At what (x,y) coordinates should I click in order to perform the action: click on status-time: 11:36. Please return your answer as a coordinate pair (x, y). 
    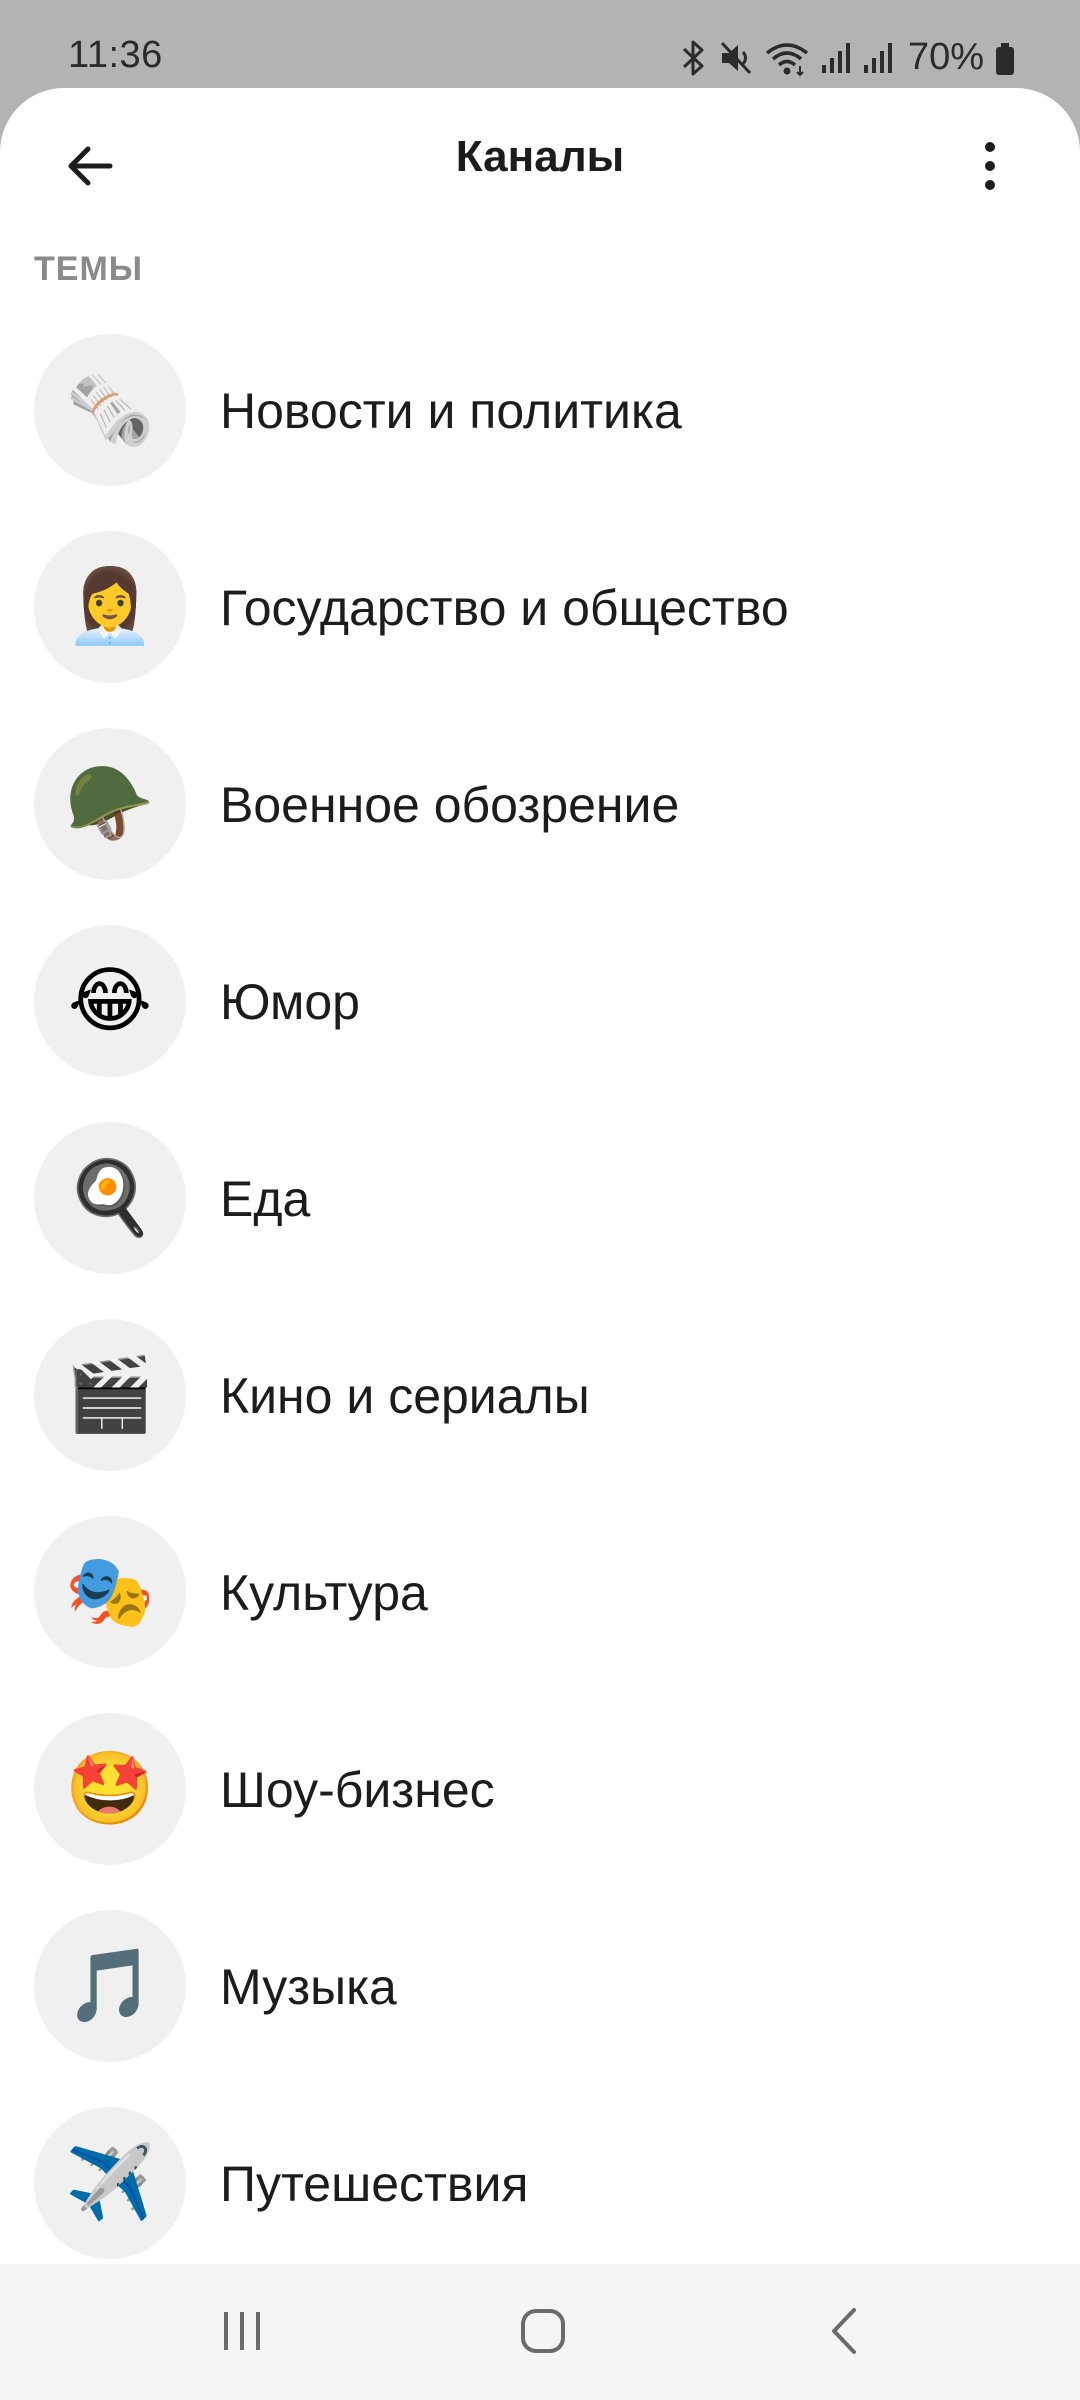
    Looking at the image, I should click on (115, 55).